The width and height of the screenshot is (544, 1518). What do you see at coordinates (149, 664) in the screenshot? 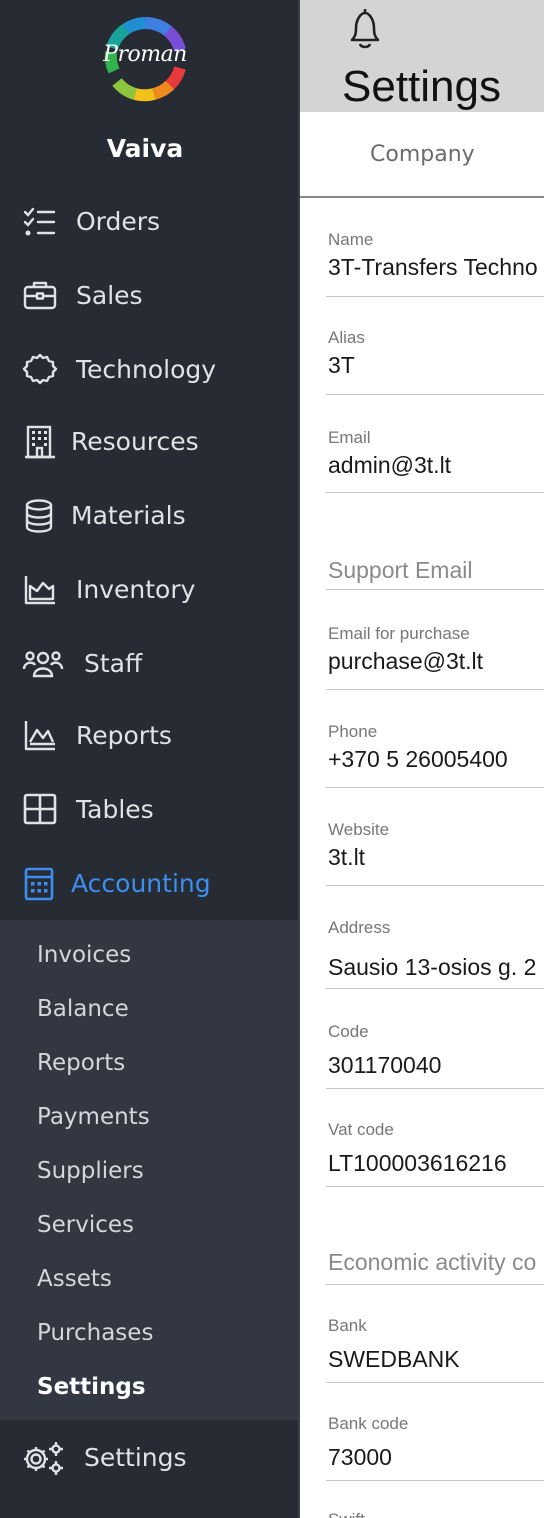
I see `sidebar-item-staff: Staff` at bounding box center [149, 664].